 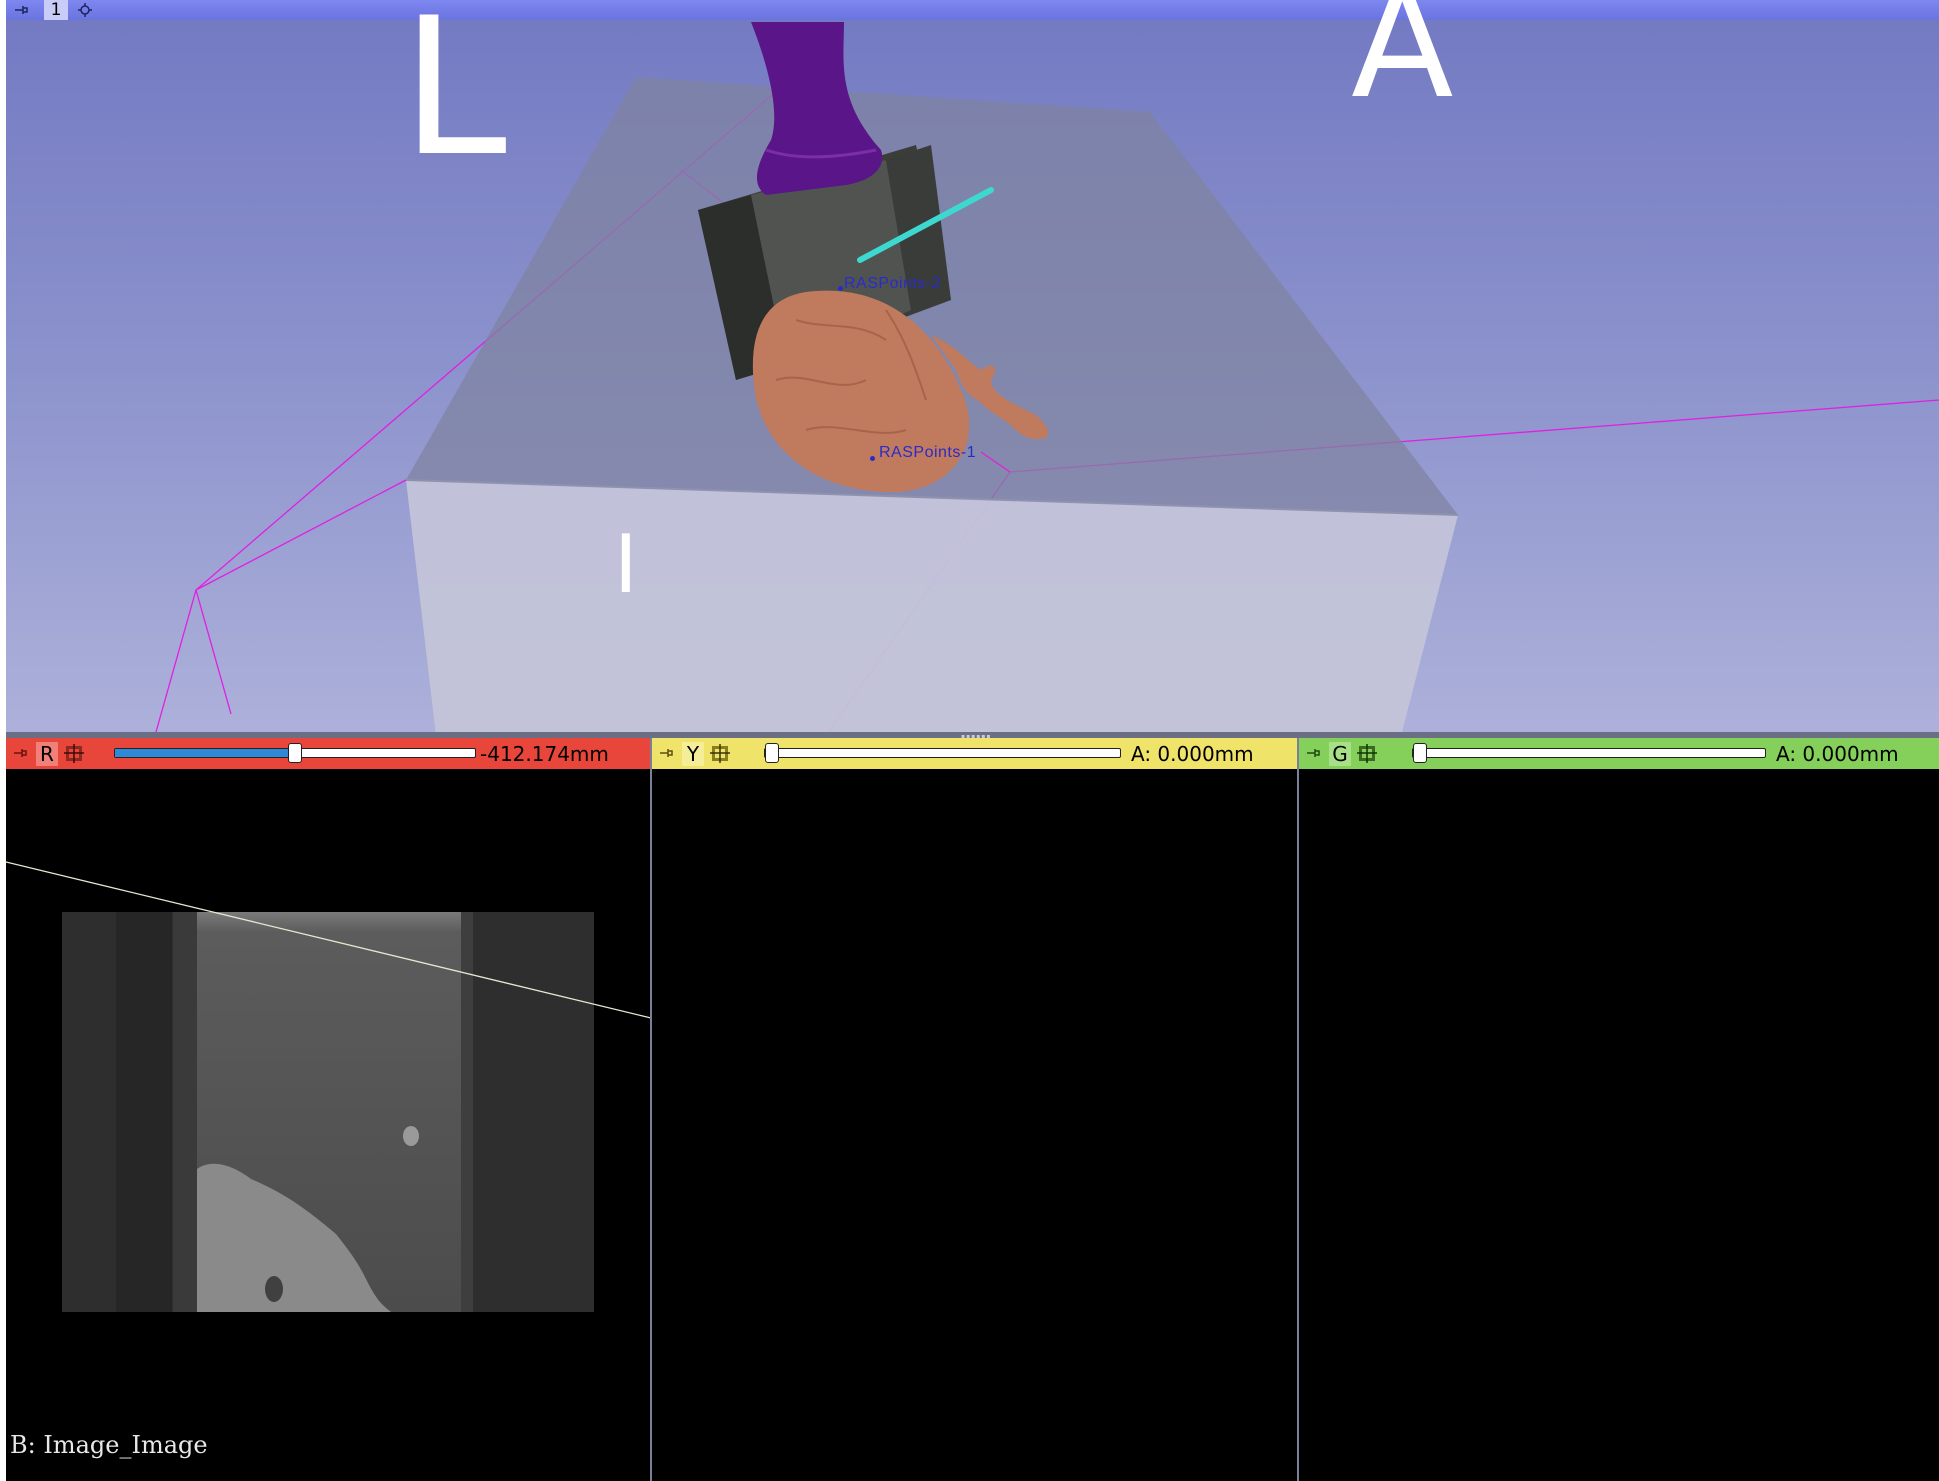 What do you see at coordinates (932, 608) in the screenshot?
I see `box-front-face` at bounding box center [932, 608].